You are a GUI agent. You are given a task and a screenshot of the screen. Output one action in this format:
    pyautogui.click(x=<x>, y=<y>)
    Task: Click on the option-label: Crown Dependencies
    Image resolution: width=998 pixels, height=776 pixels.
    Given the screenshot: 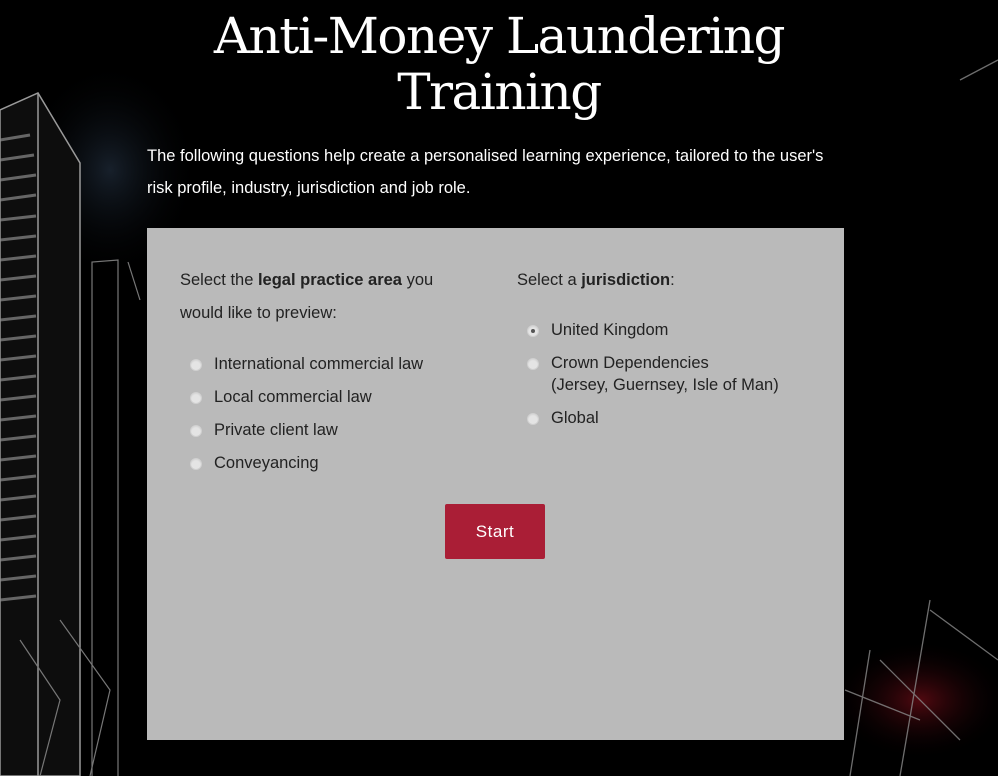 What is the action you would take?
    pyautogui.click(x=630, y=363)
    